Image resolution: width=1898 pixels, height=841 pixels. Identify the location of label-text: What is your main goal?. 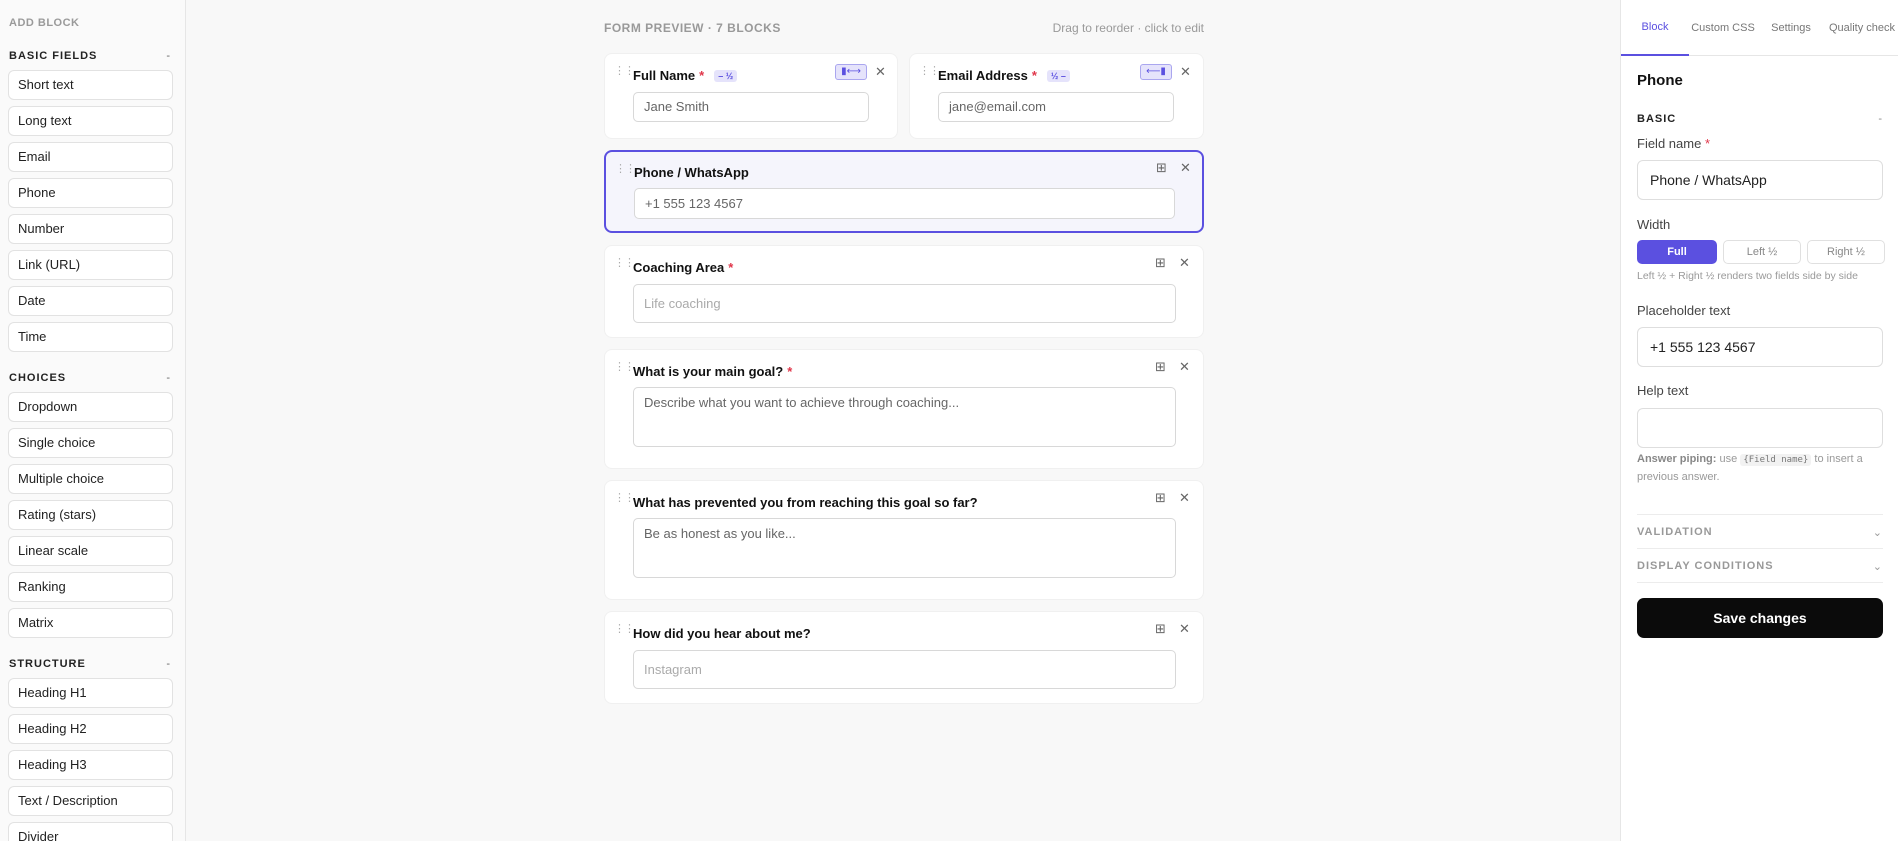
(708, 371).